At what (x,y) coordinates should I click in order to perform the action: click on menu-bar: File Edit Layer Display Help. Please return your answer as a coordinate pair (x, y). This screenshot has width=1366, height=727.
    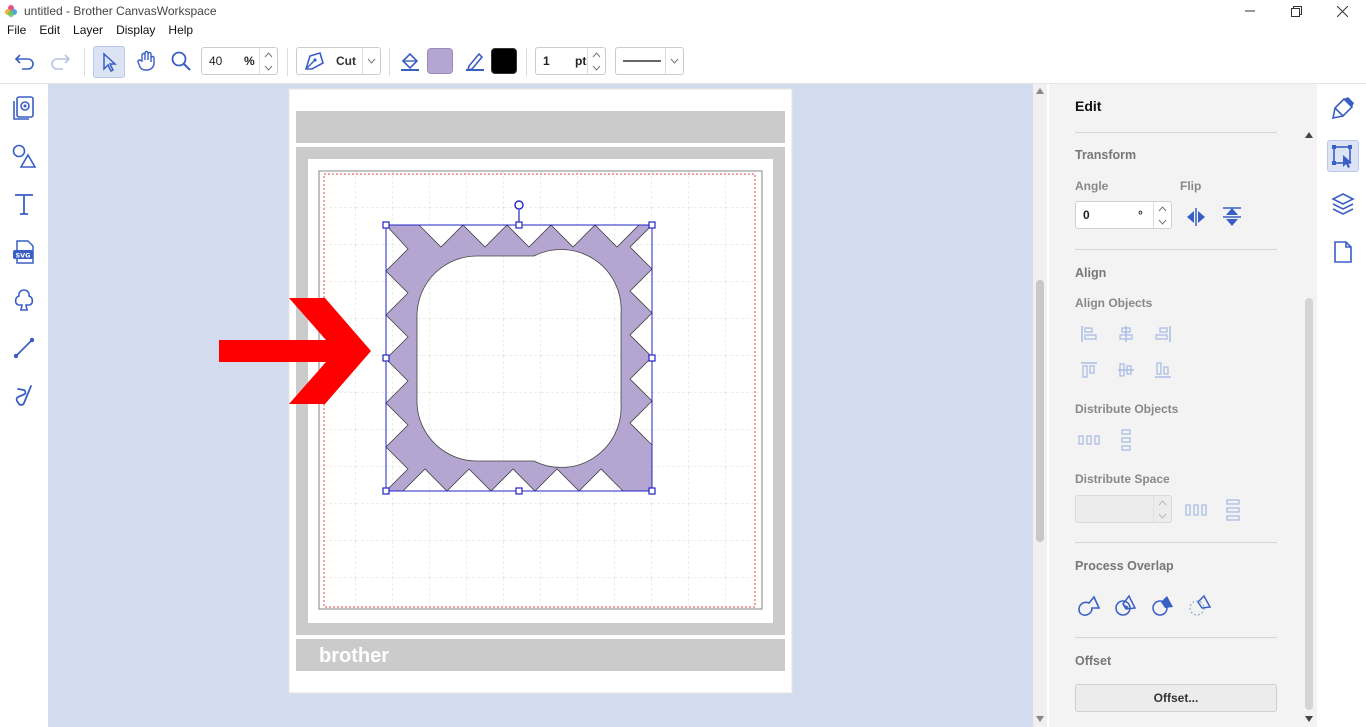
    Looking at the image, I should click on (683, 31).